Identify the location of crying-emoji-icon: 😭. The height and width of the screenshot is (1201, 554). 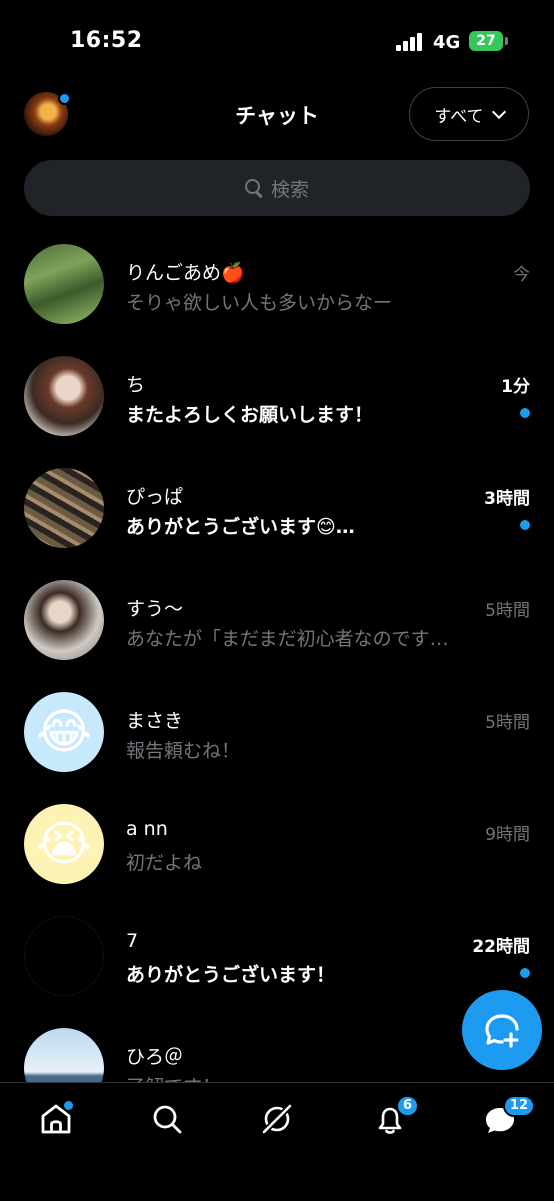
(64, 844).